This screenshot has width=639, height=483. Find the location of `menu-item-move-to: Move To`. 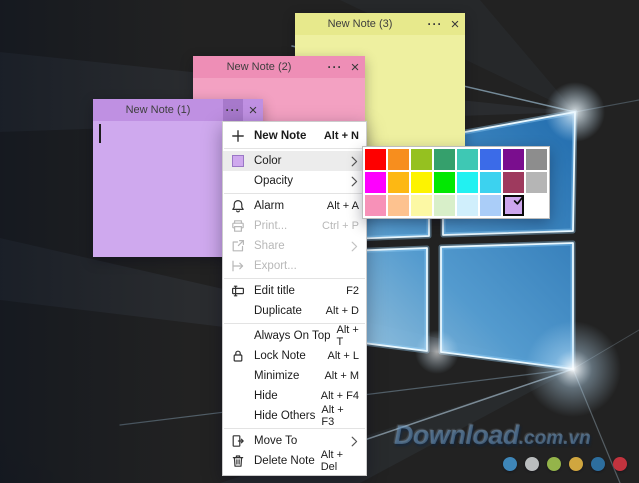

menu-item-move-to: Move To is located at coordinates (294, 441).